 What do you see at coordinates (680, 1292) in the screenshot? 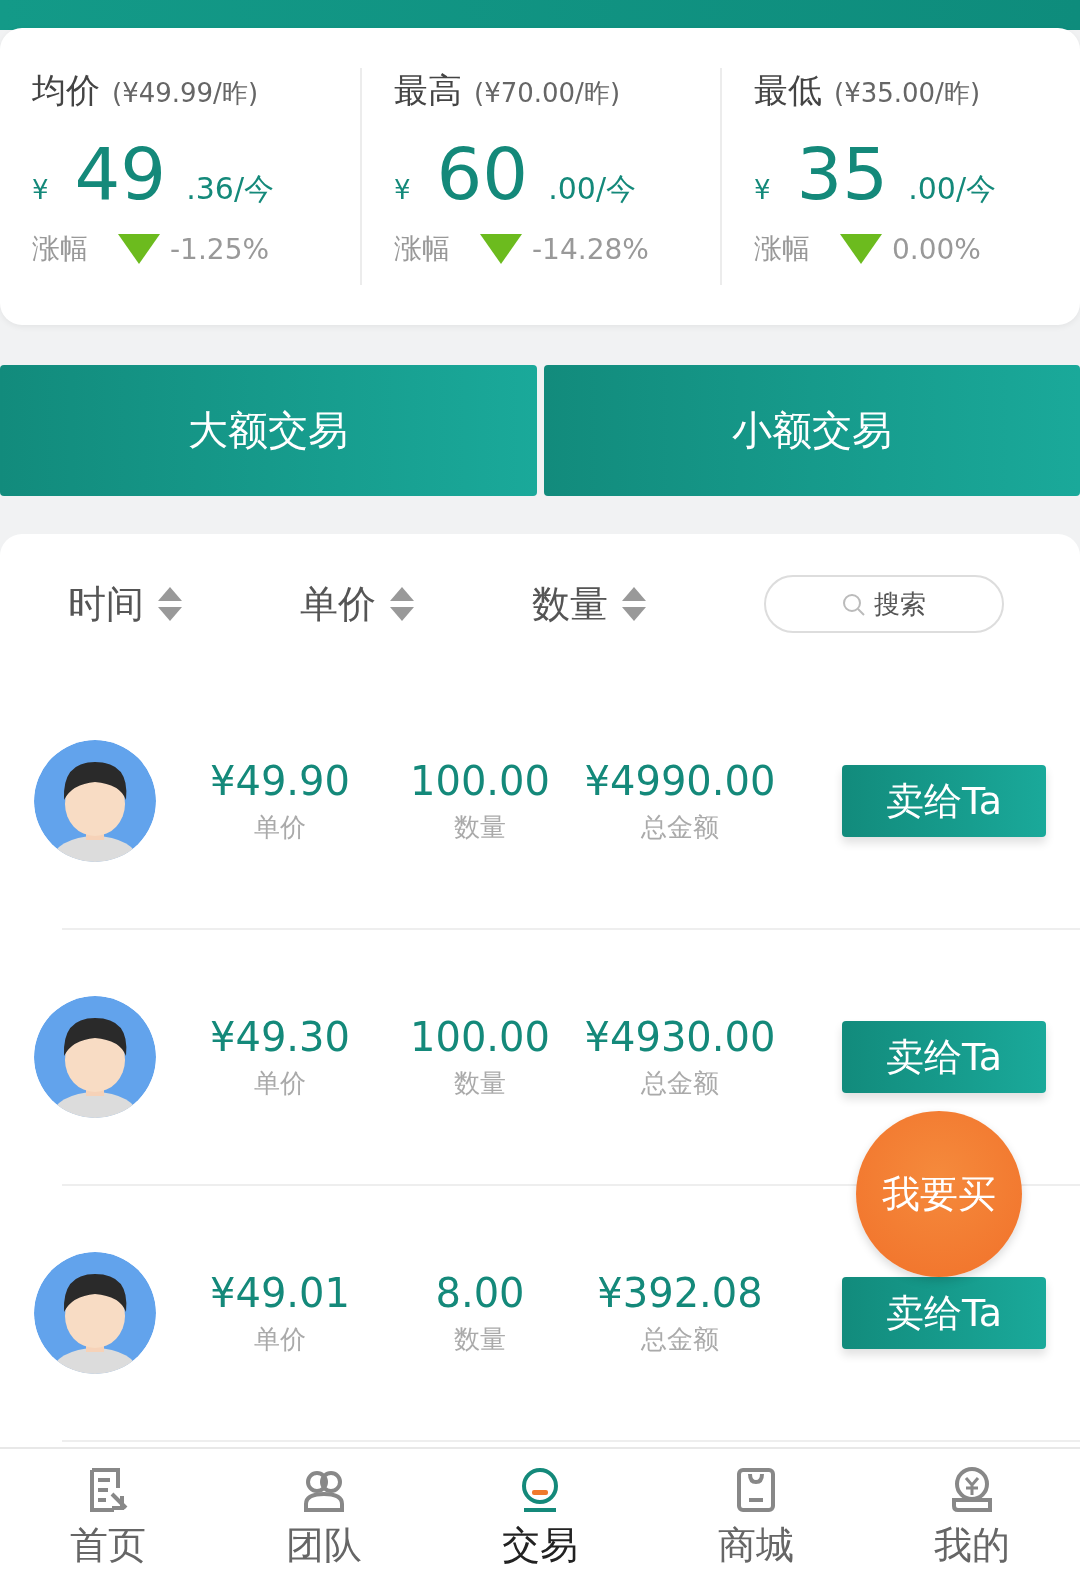
I see `total-amount: ¥392.08` at bounding box center [680, 1292].